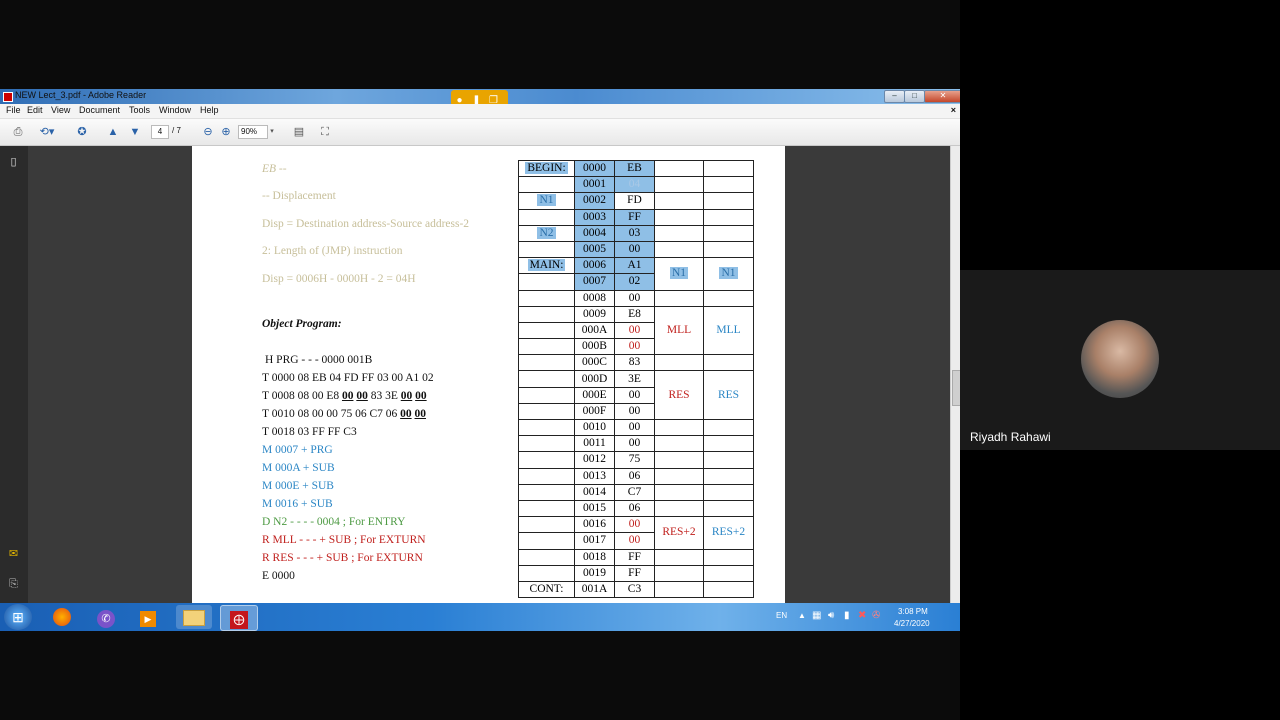  I want to click on address-cell: 0018, so click(594, 557).